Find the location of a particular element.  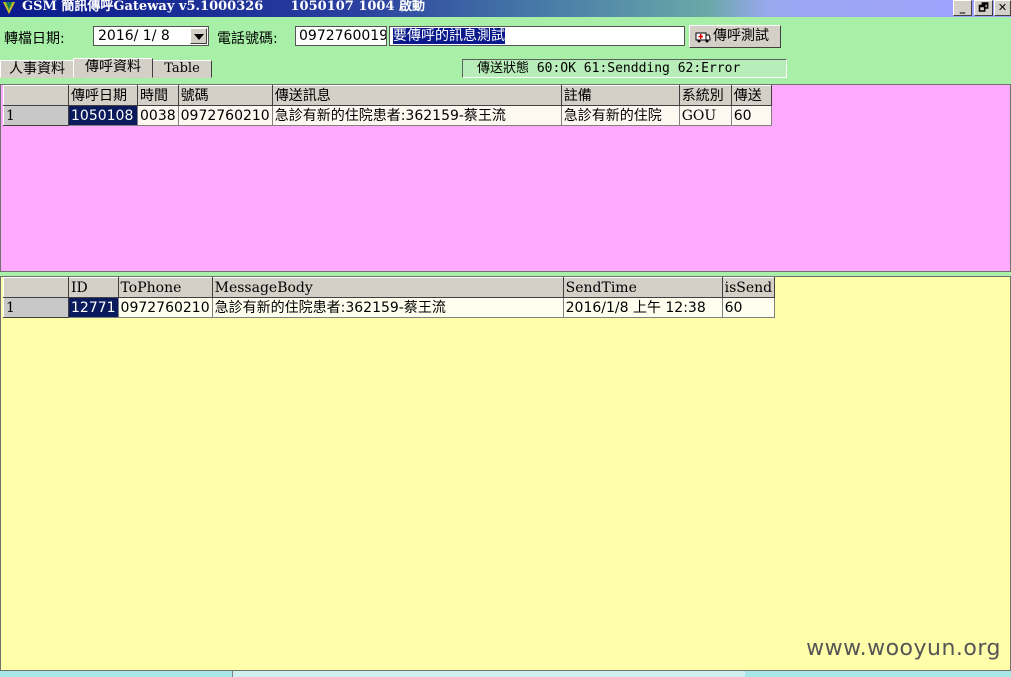

restore-button: 🗗 is located at coordinates (983, 8).